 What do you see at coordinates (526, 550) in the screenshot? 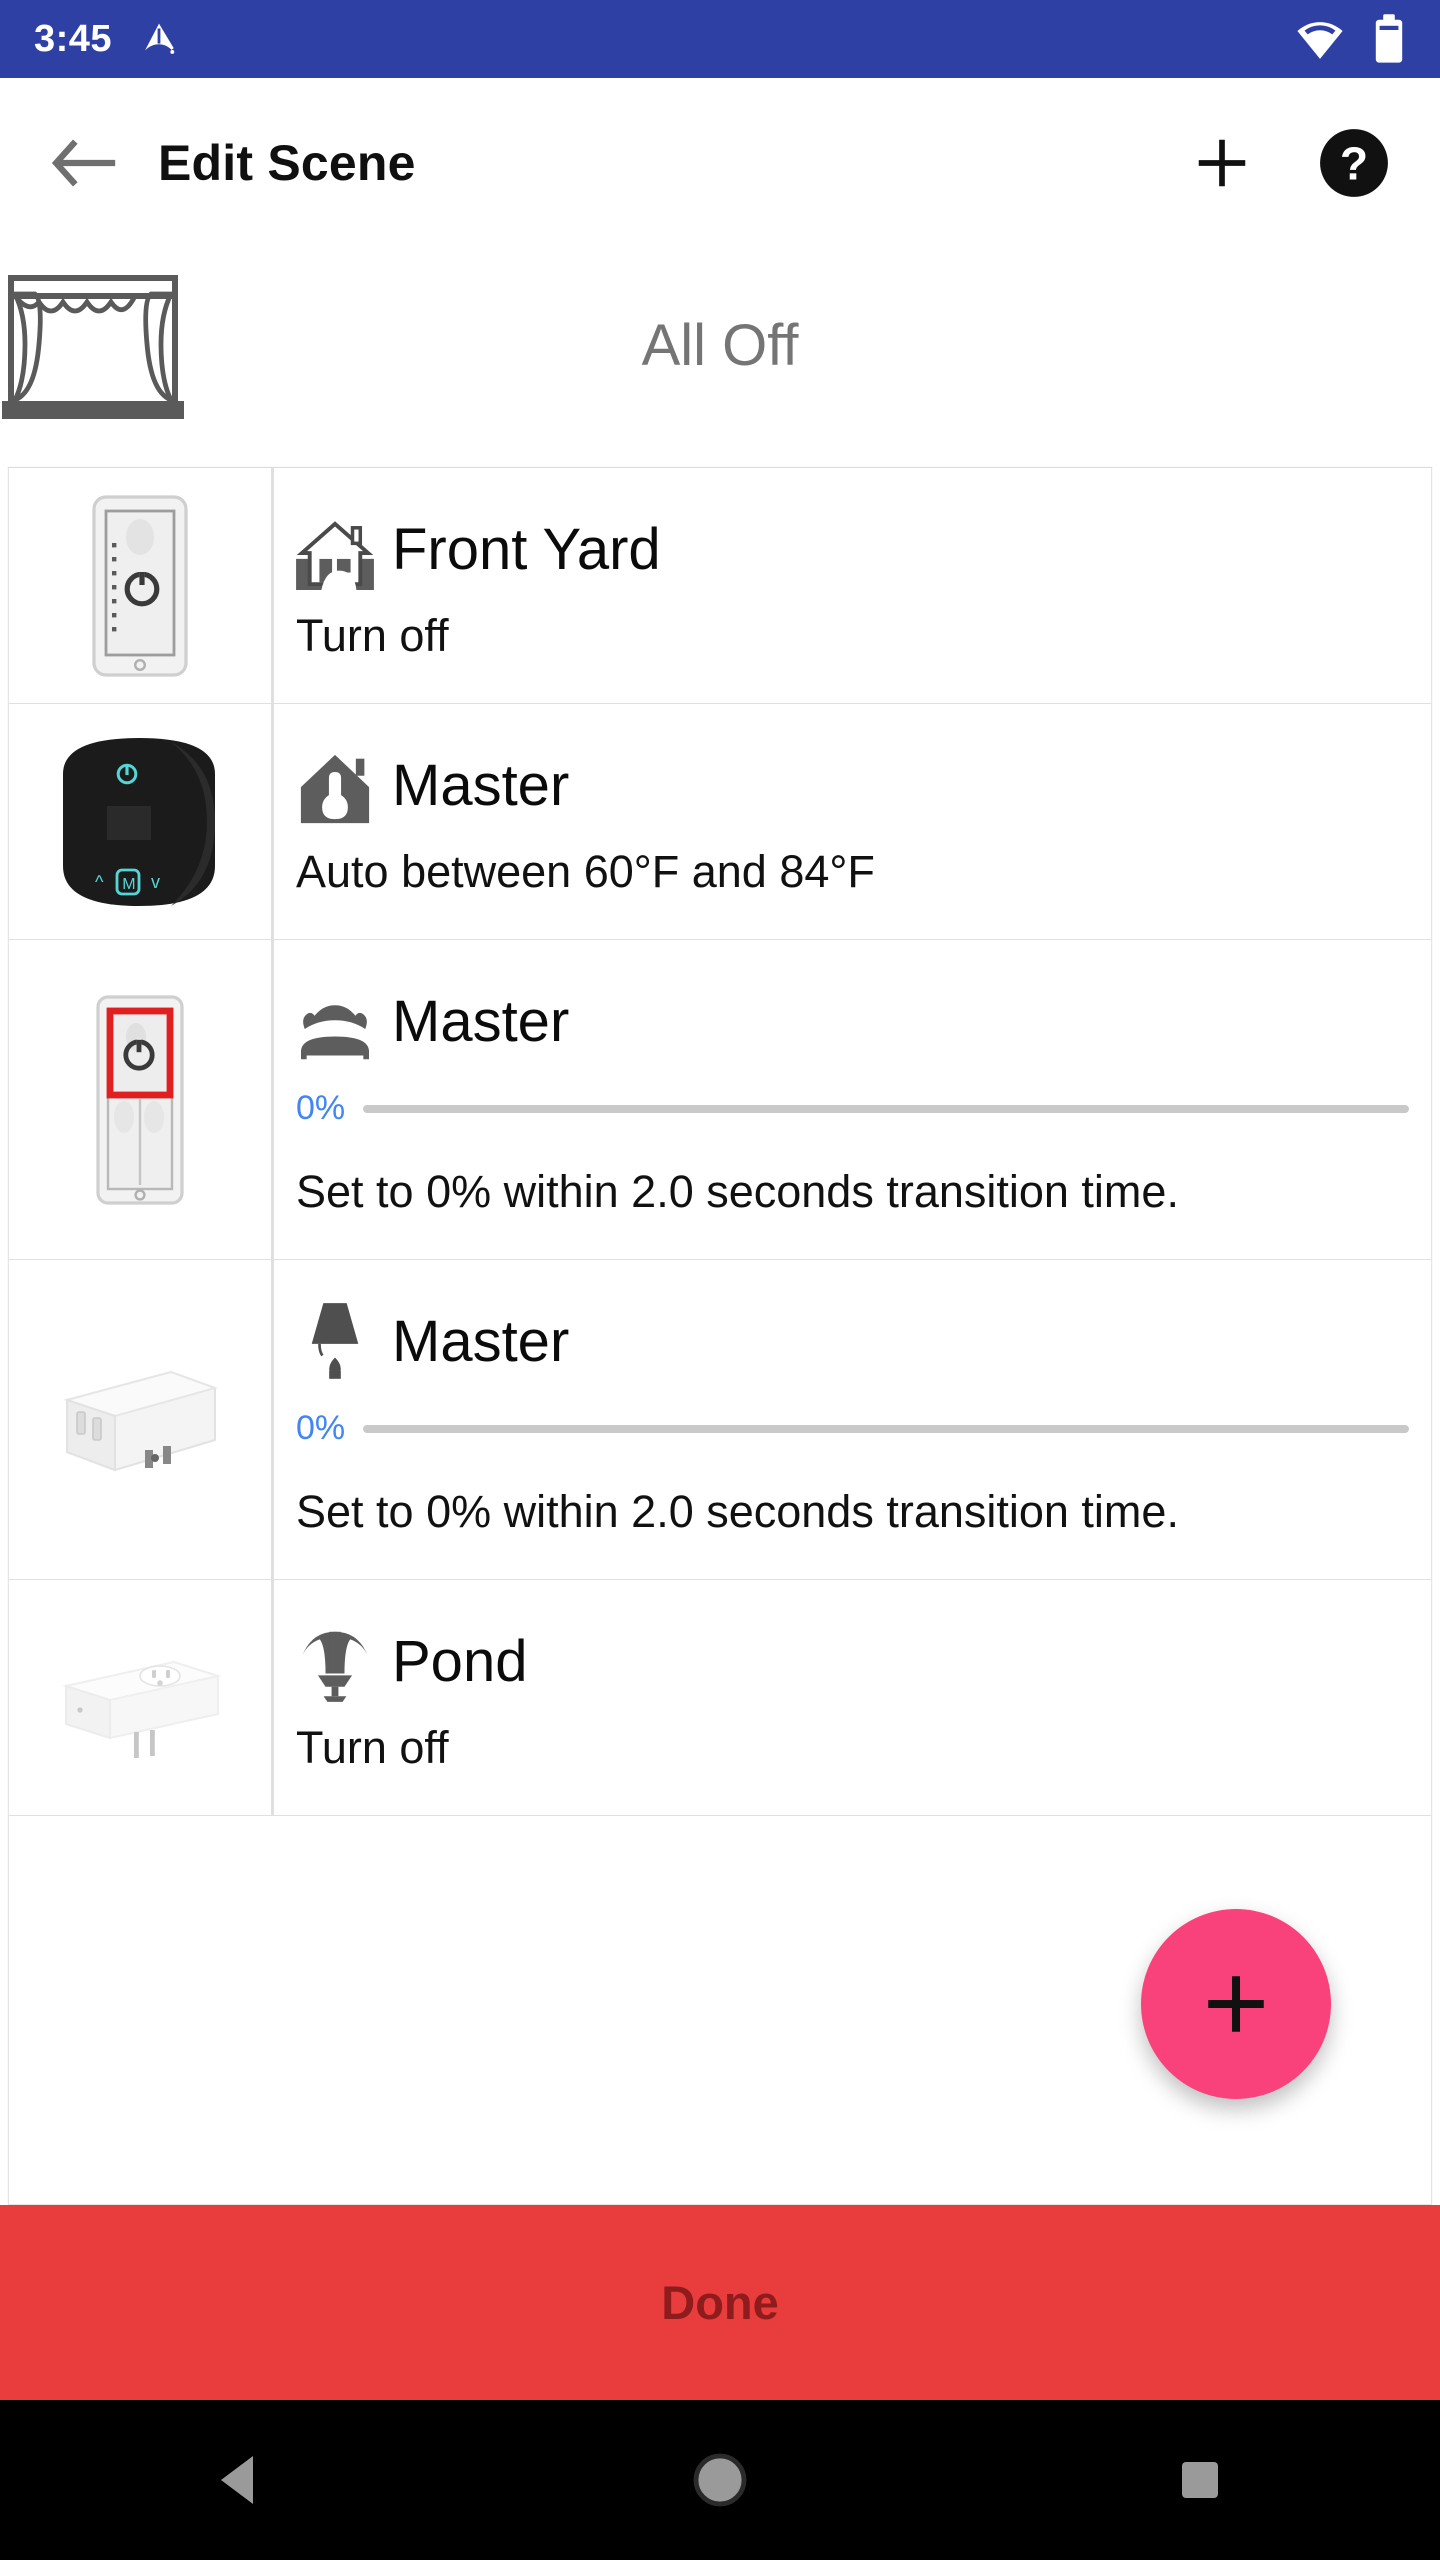
I see `row-title: Front Yard` at bounding box center [526, 550].